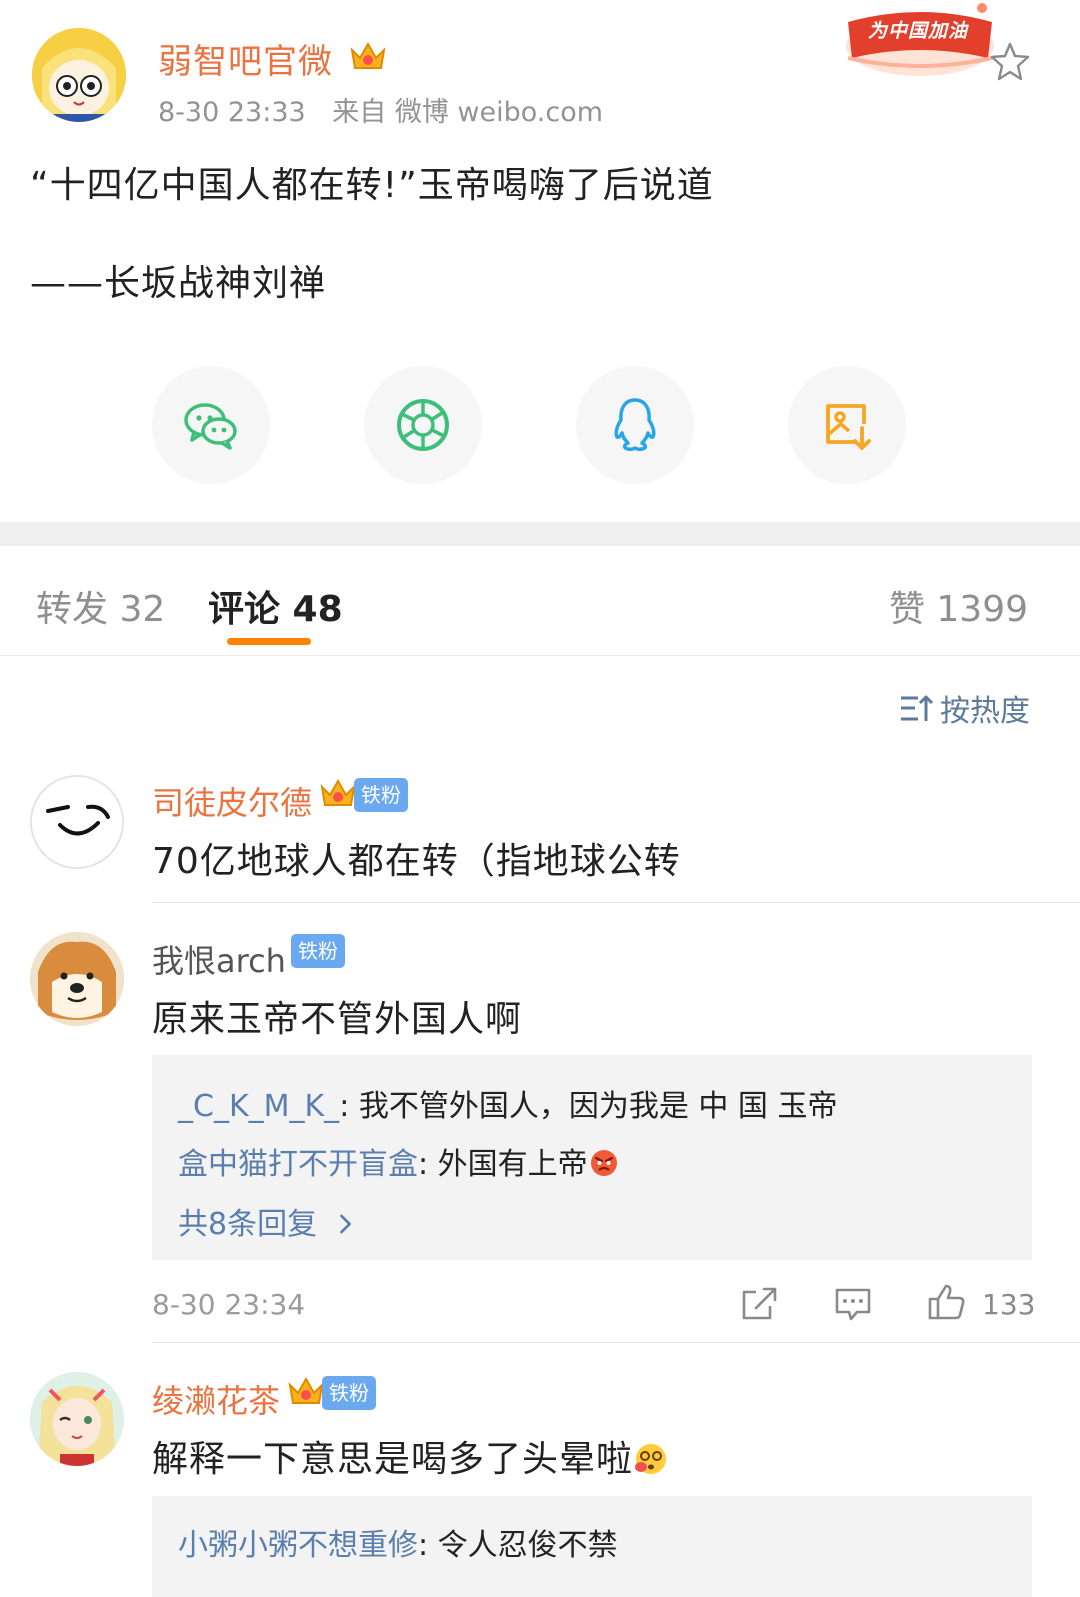 This screenshot has height=1597, width=1080. What do you see at coordinates (853, 1304) in the screenshot?
I see `reply-comment-icon` at bounding box center [853, 1304].